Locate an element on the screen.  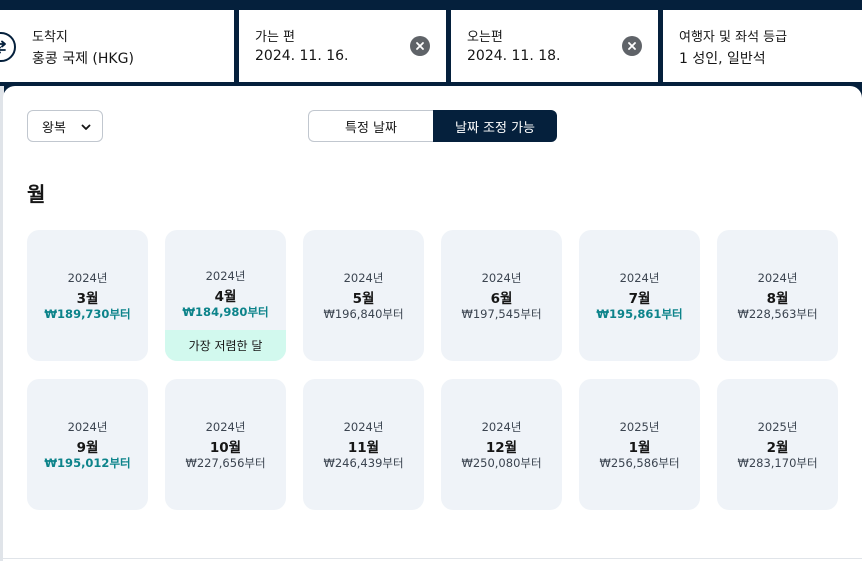
month-card-month: 8월 is located at coordinates (777, 299).